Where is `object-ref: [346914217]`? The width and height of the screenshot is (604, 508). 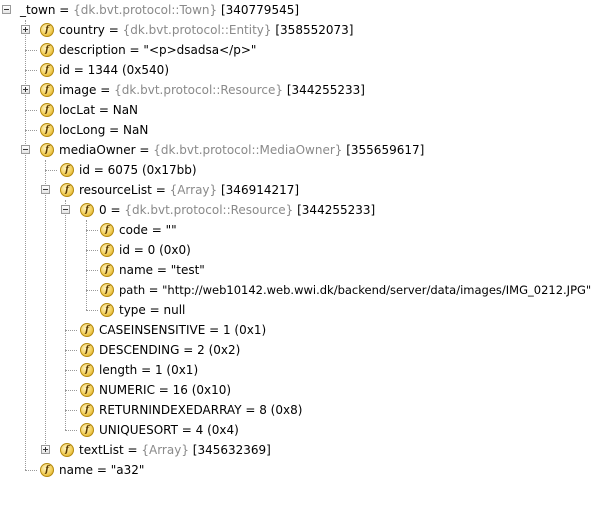
object-ref: [346914217] is located at coordinates (258, 190).